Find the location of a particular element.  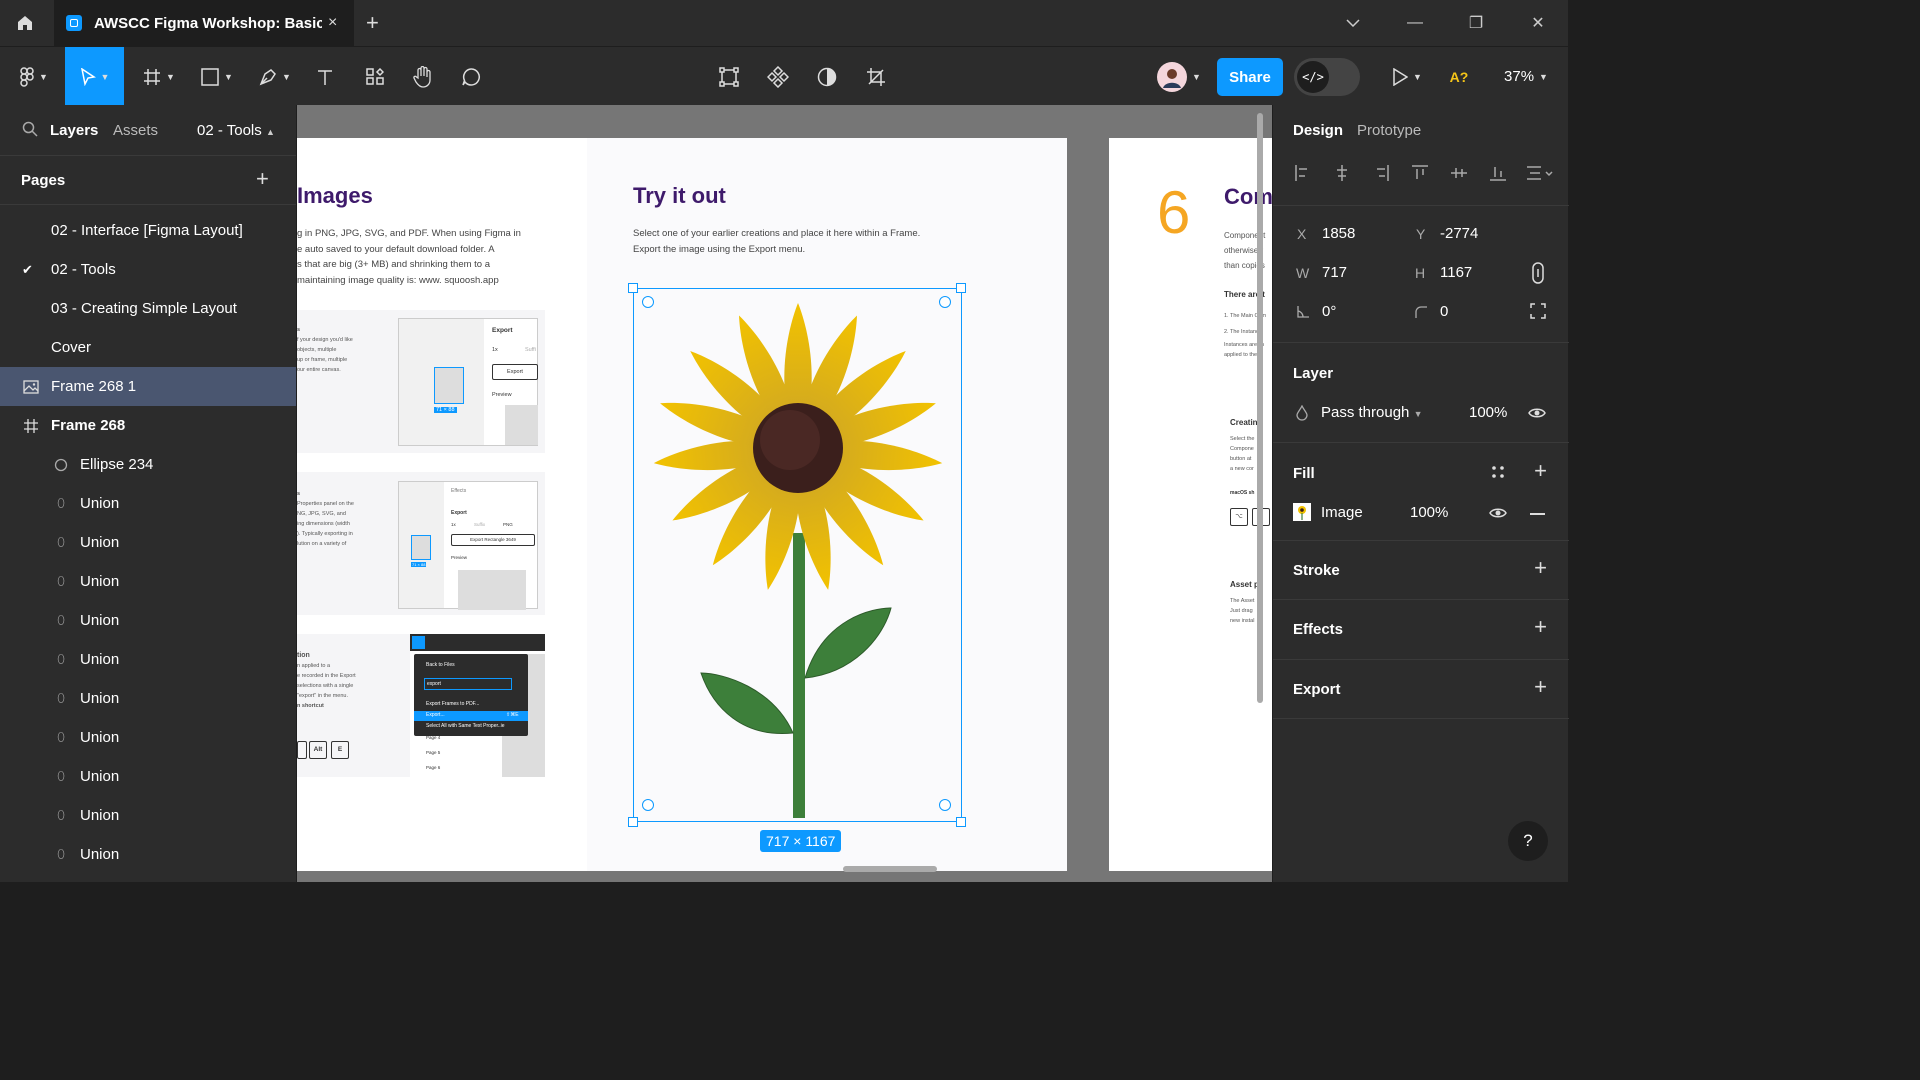

stroke-section: Stroke + is located at coordinates (1421, 569).